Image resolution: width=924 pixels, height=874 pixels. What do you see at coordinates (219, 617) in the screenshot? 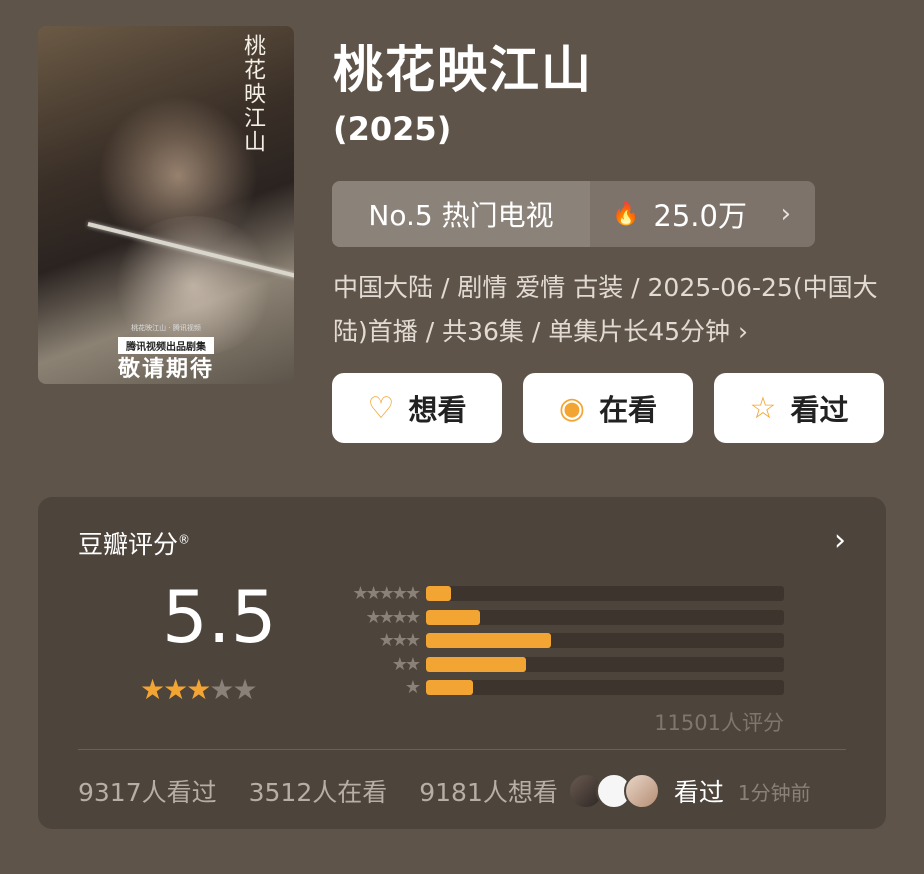
I see `rating-score: 5.5` at bounding box center [219, 617].